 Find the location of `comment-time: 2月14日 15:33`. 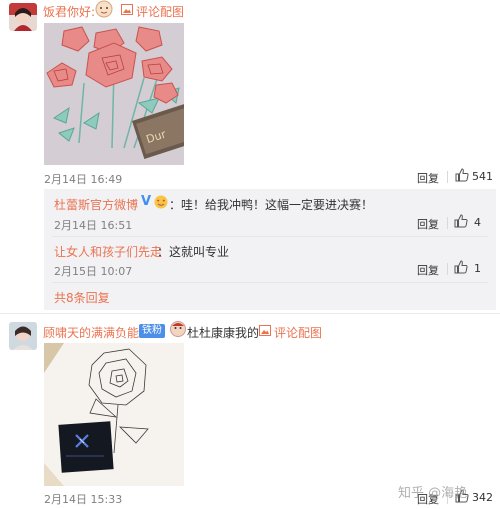

comment-time: 2月14日 15:33 is located at coordinates (83, 499).